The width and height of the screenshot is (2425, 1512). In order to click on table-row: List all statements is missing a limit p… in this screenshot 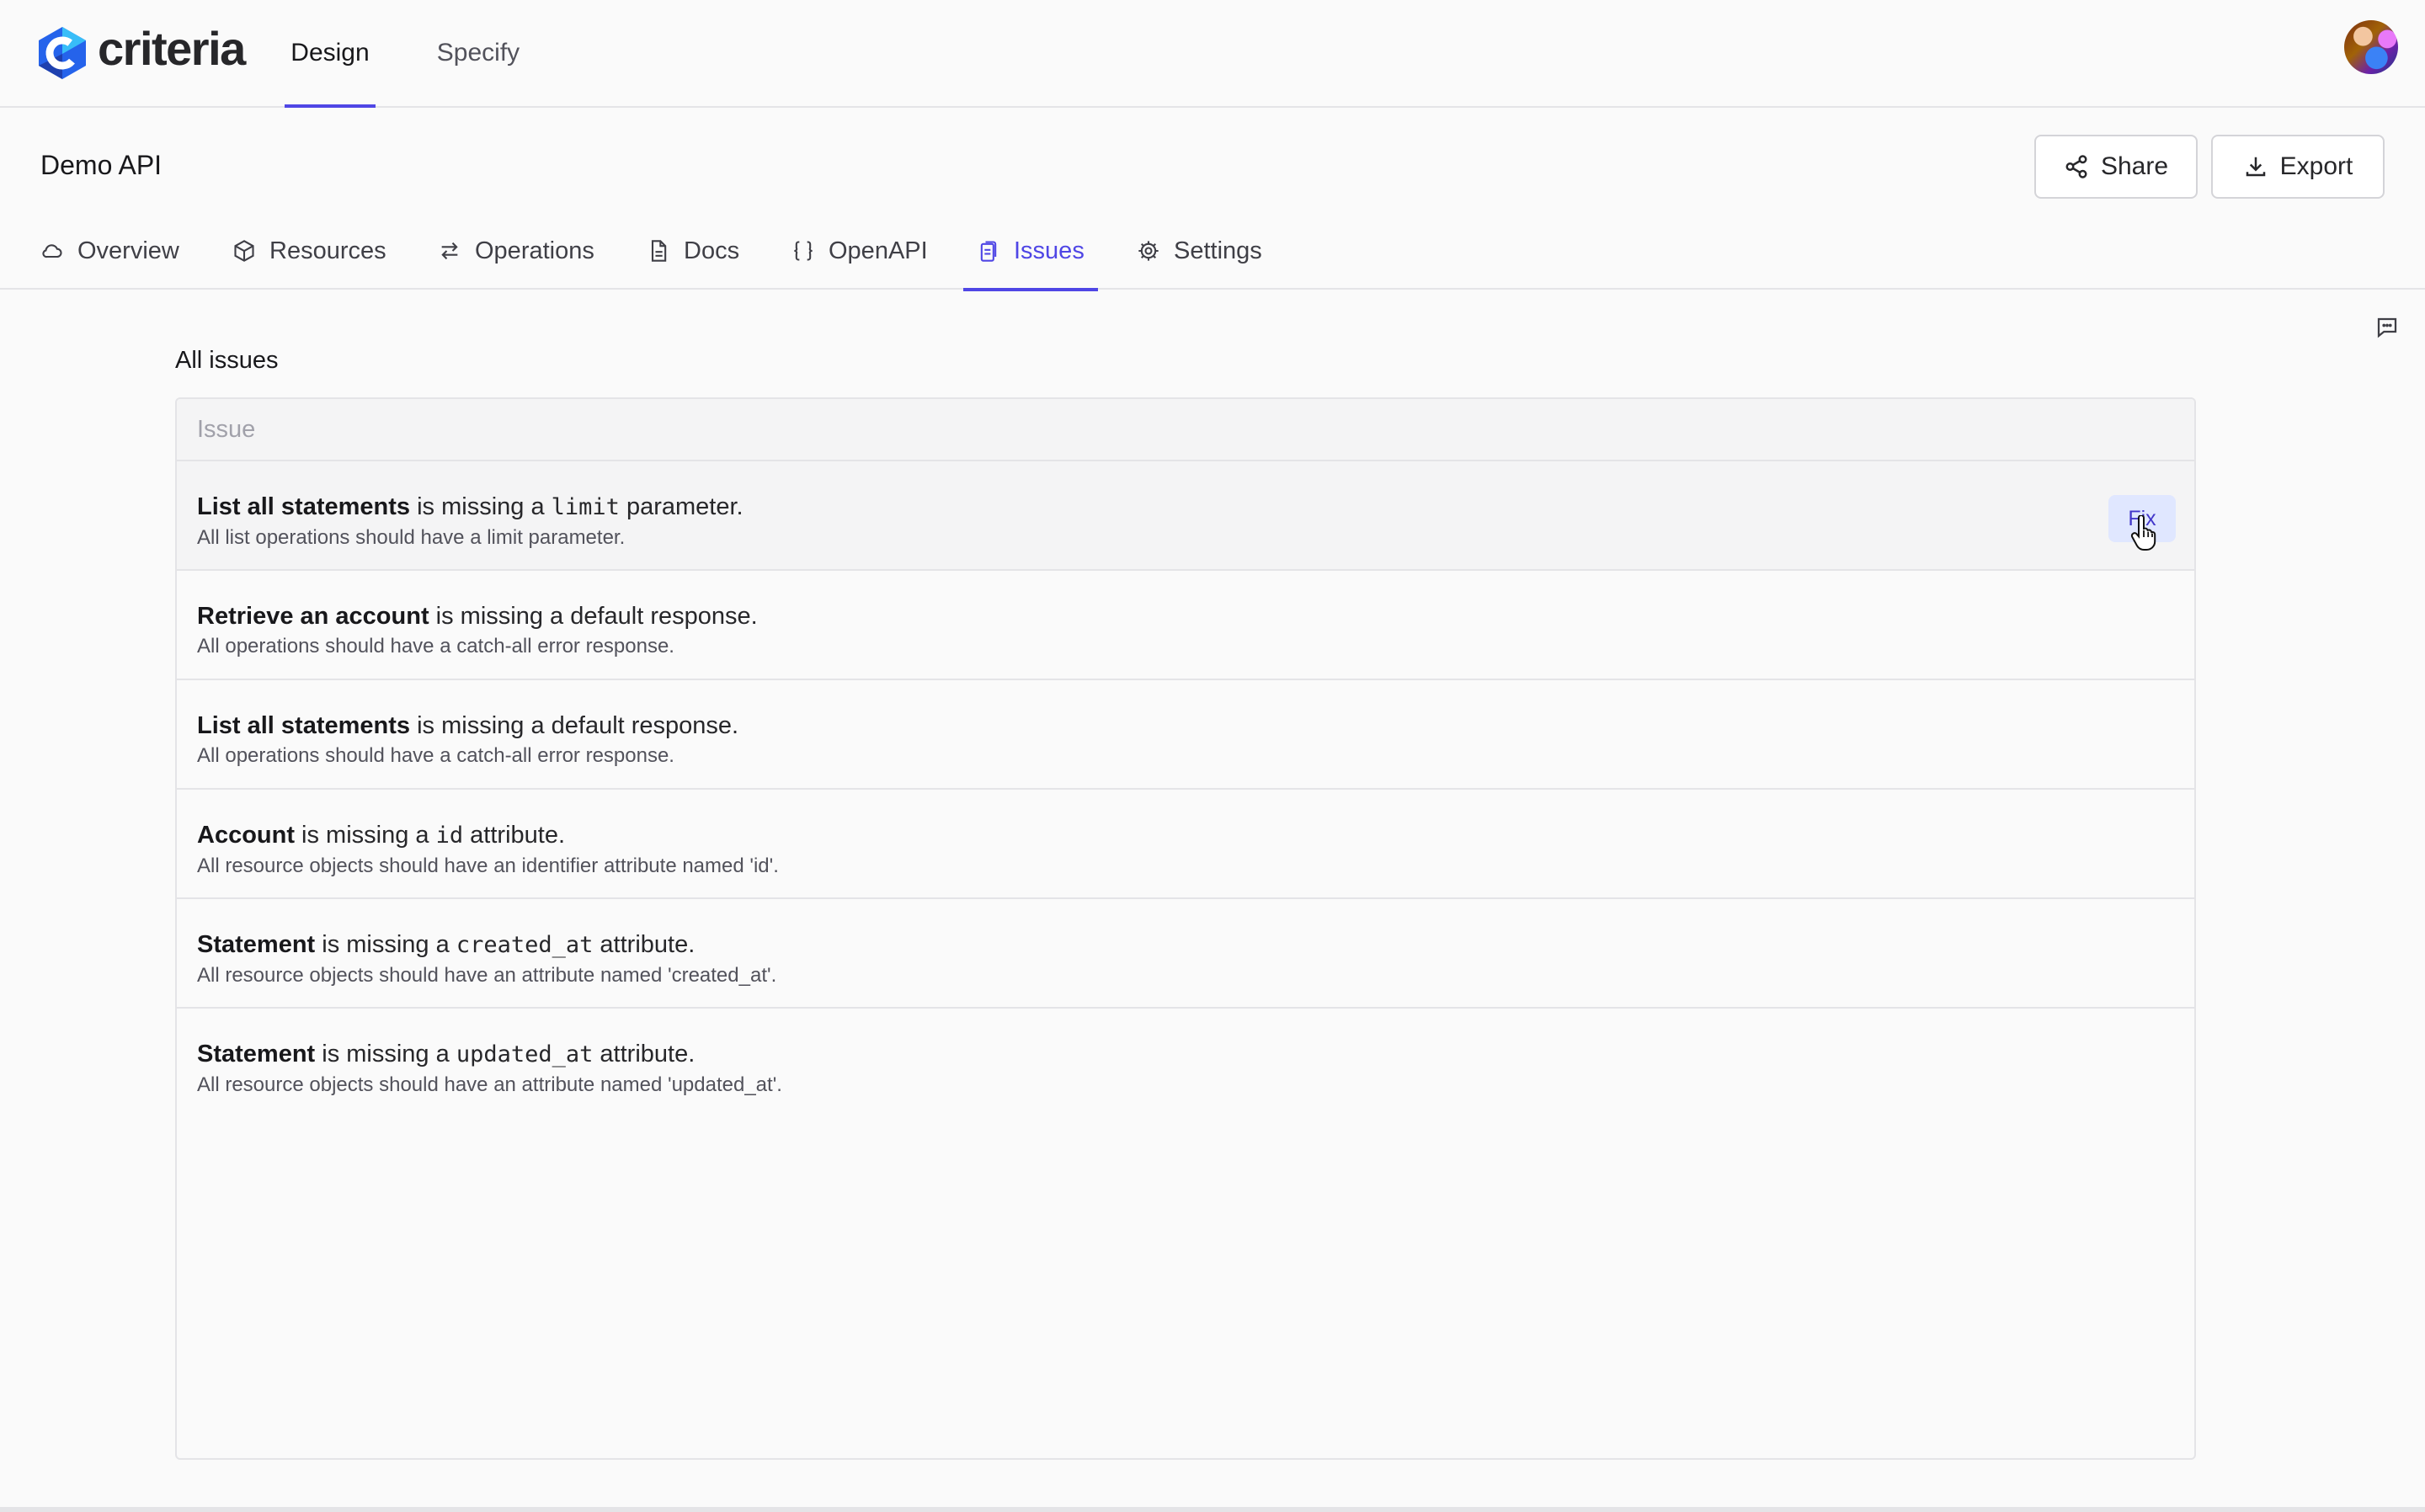, I will do `click(1185, 516)`.